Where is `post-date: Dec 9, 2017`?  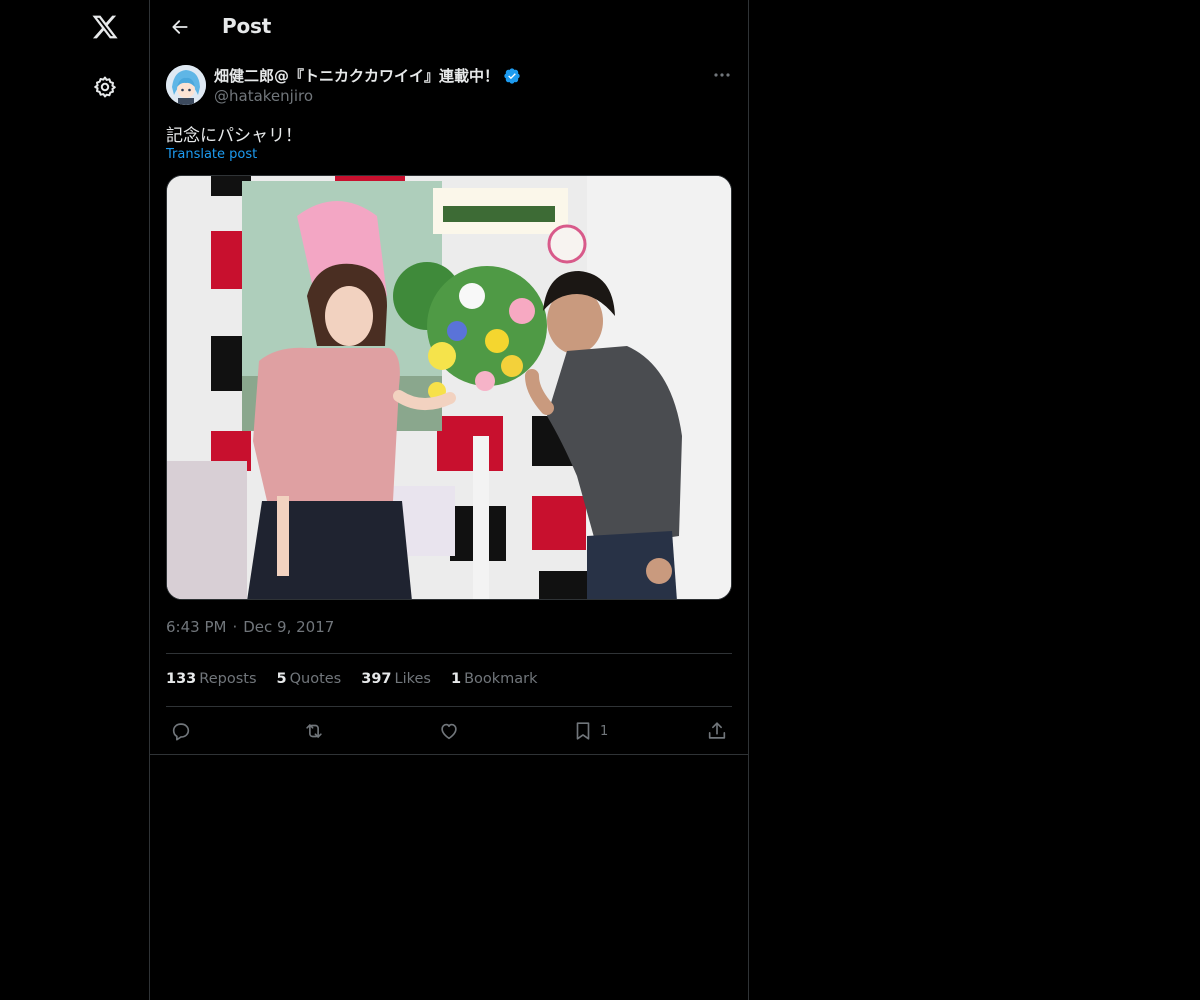 post-date: Dec 9, 2017 is located at coordinates (289, 627).